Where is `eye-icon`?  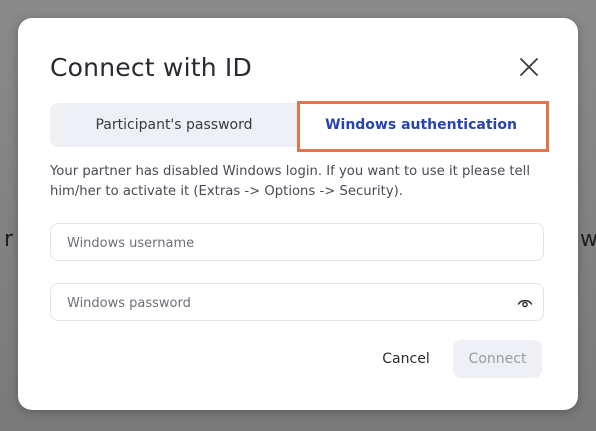
eye-icon is located at coordinates (525, 303).